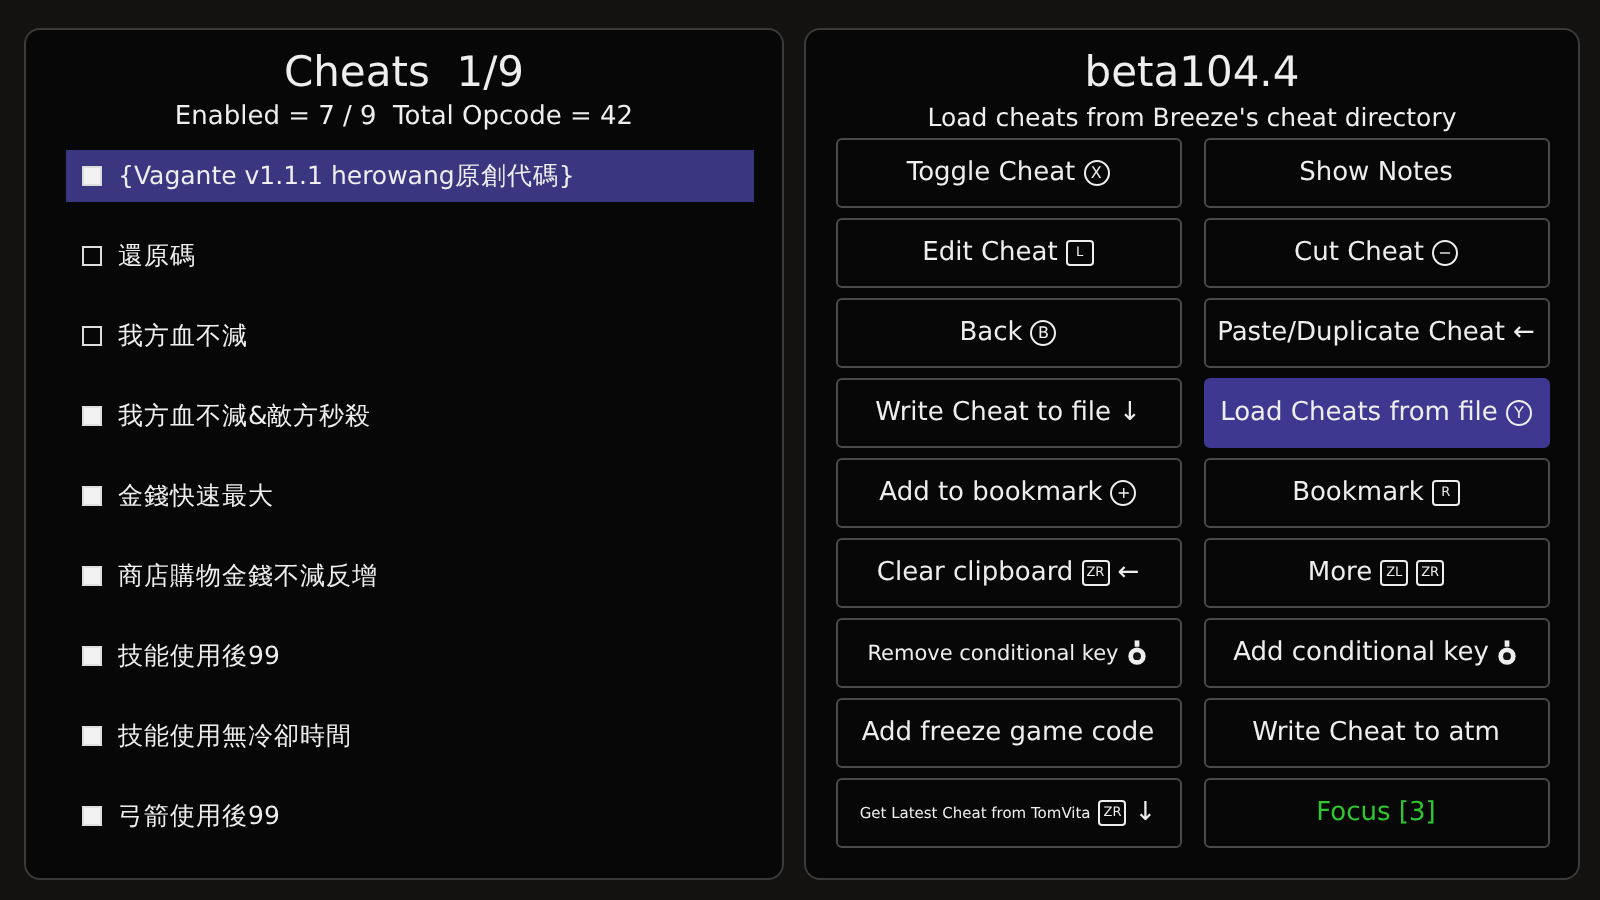  Describe the element at coordinates (1008, 413) in the screenshot. I see `menu-button: Write Cheat to file ↓` at that location.